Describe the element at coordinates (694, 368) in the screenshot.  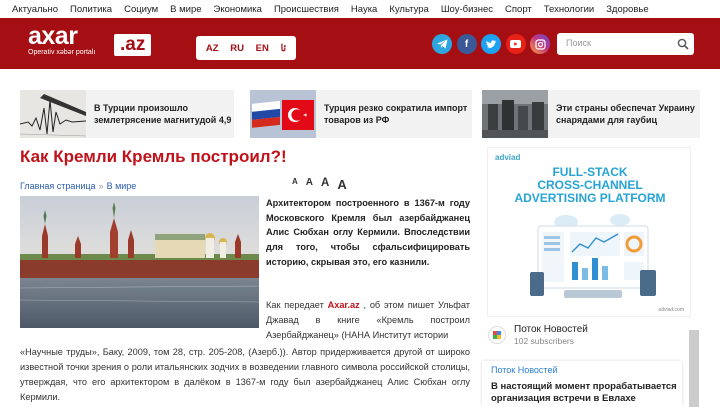
I see `news-feed-scrollbar` at that location.